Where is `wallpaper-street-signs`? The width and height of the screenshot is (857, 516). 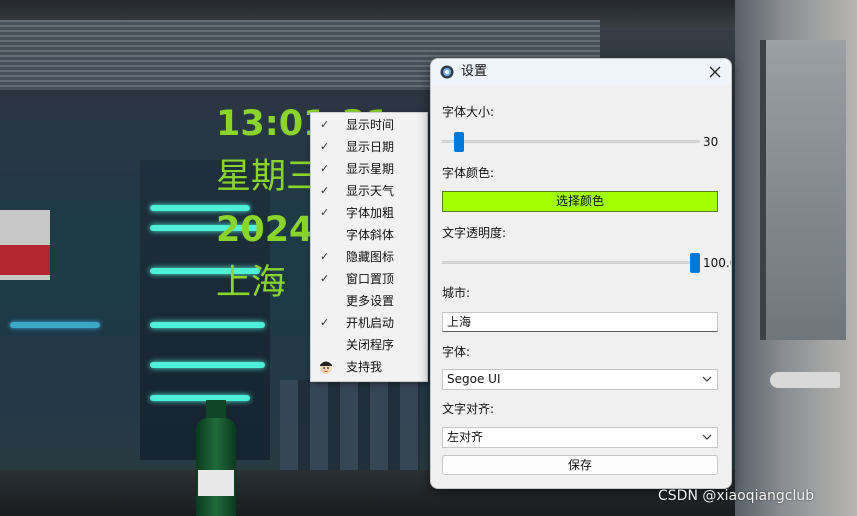
wallpaper-street-signs is located at coordinates (350, 425).